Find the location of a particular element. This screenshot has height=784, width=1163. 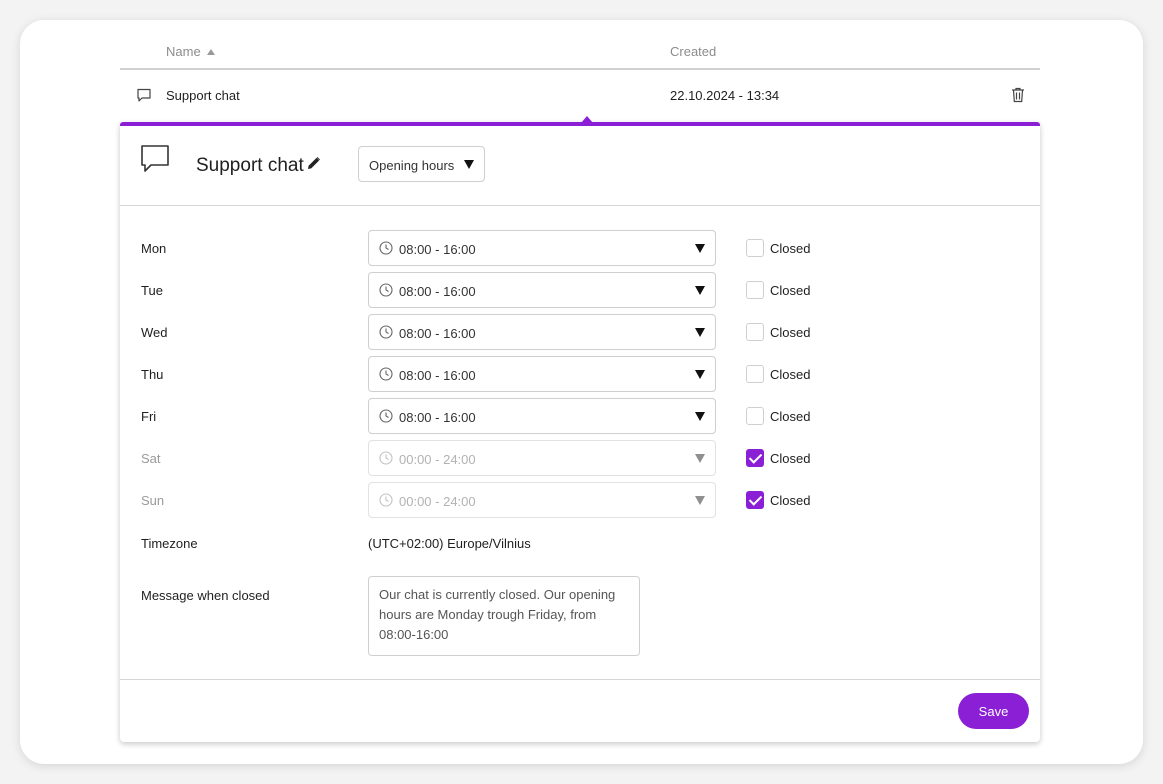

panel-title: Support chat is located at coordinates (250, 165).